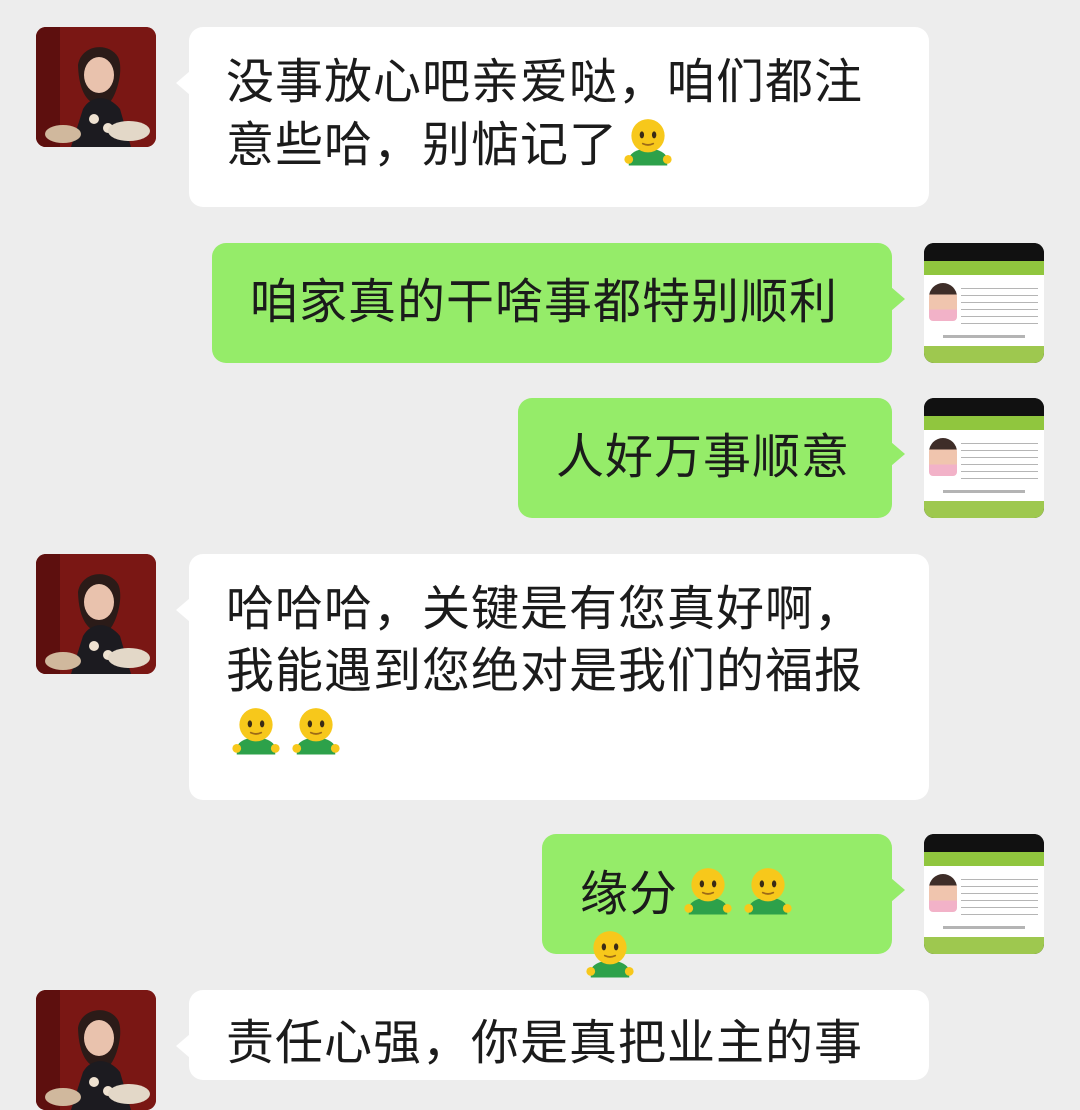 The width and height of the screenshot is (1080, 1110). I want to click on message-line: 没事放心吧亲爱哒，咱们都注, so click(545, 82).